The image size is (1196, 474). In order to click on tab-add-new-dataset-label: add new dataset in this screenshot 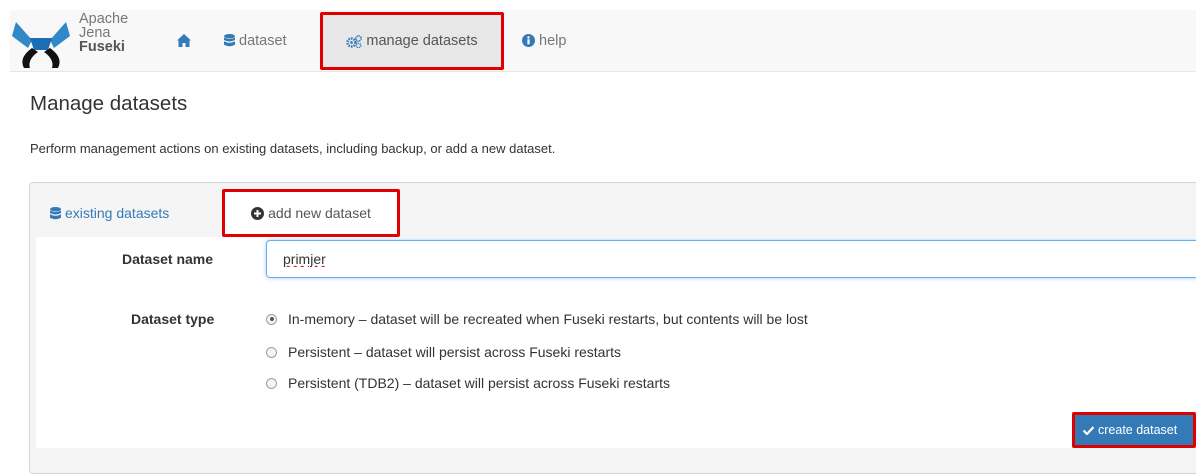, I will do `click(319, 213)`.